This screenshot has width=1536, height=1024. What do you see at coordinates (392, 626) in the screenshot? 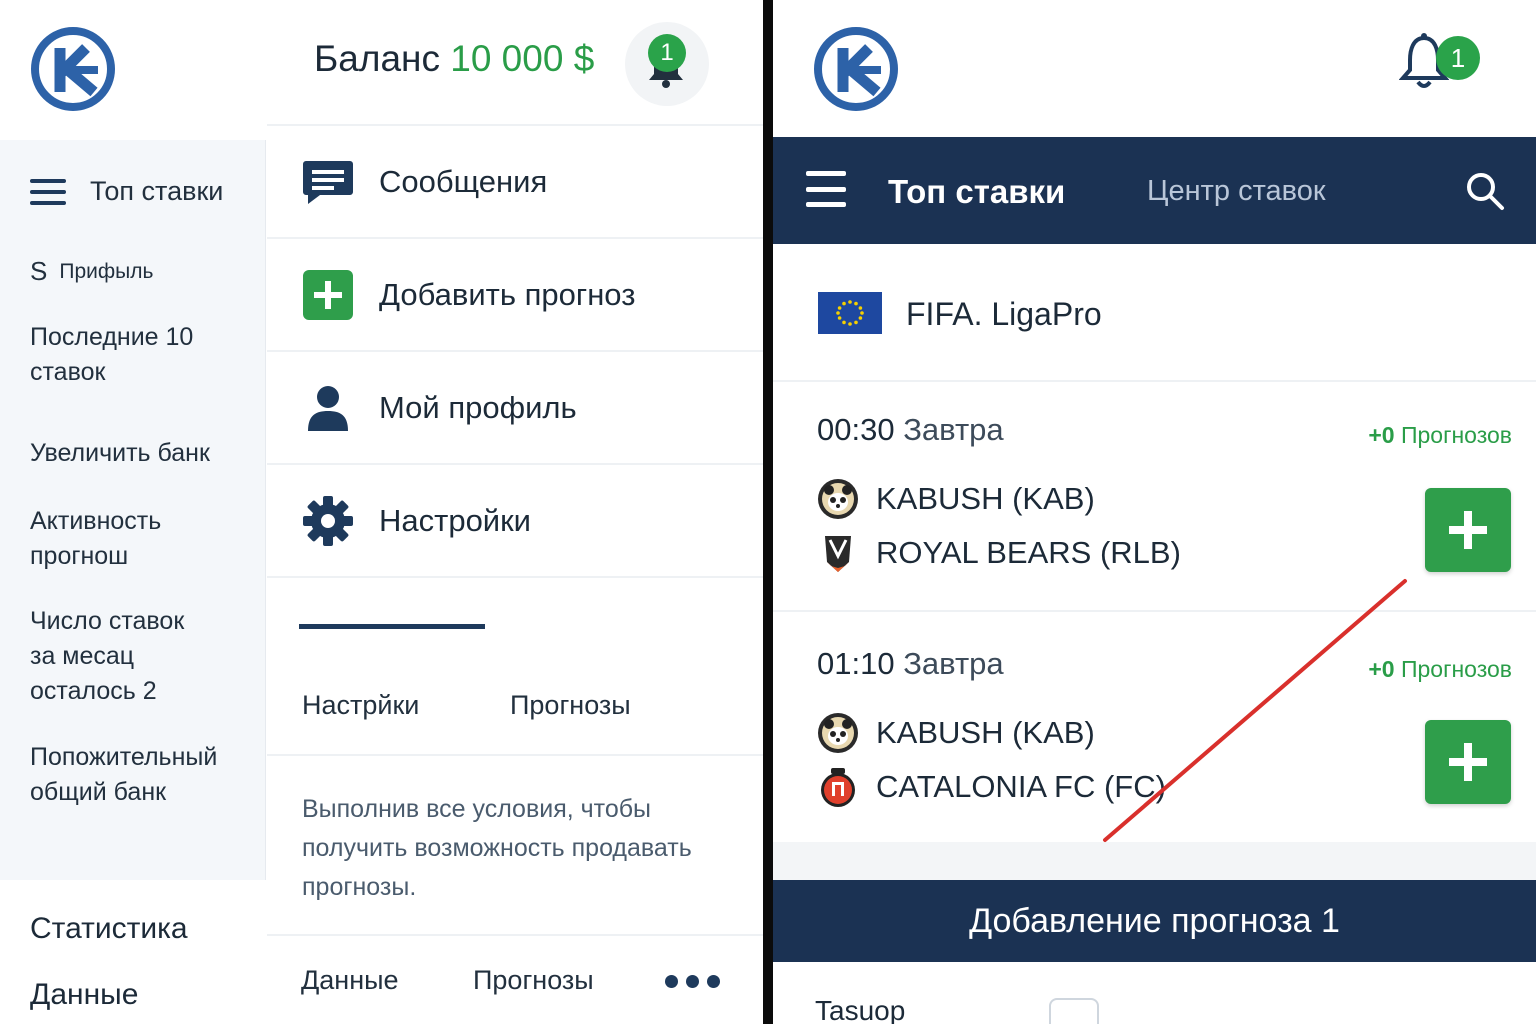
I see `active-tab-indicator` at bounding box center [392, 626].